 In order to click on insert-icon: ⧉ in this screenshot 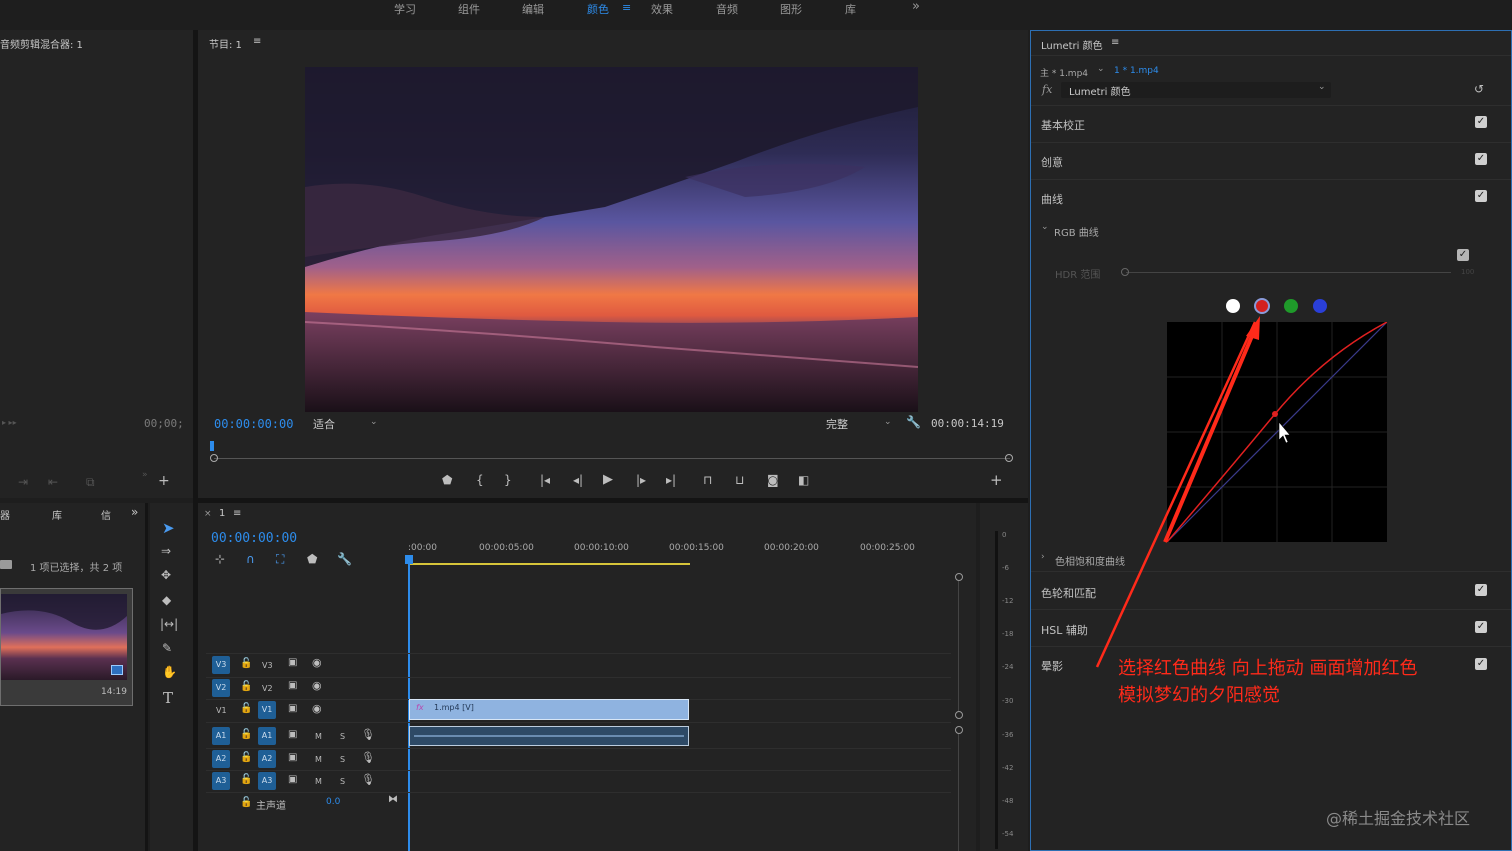, I will do `click(90, 482)`.